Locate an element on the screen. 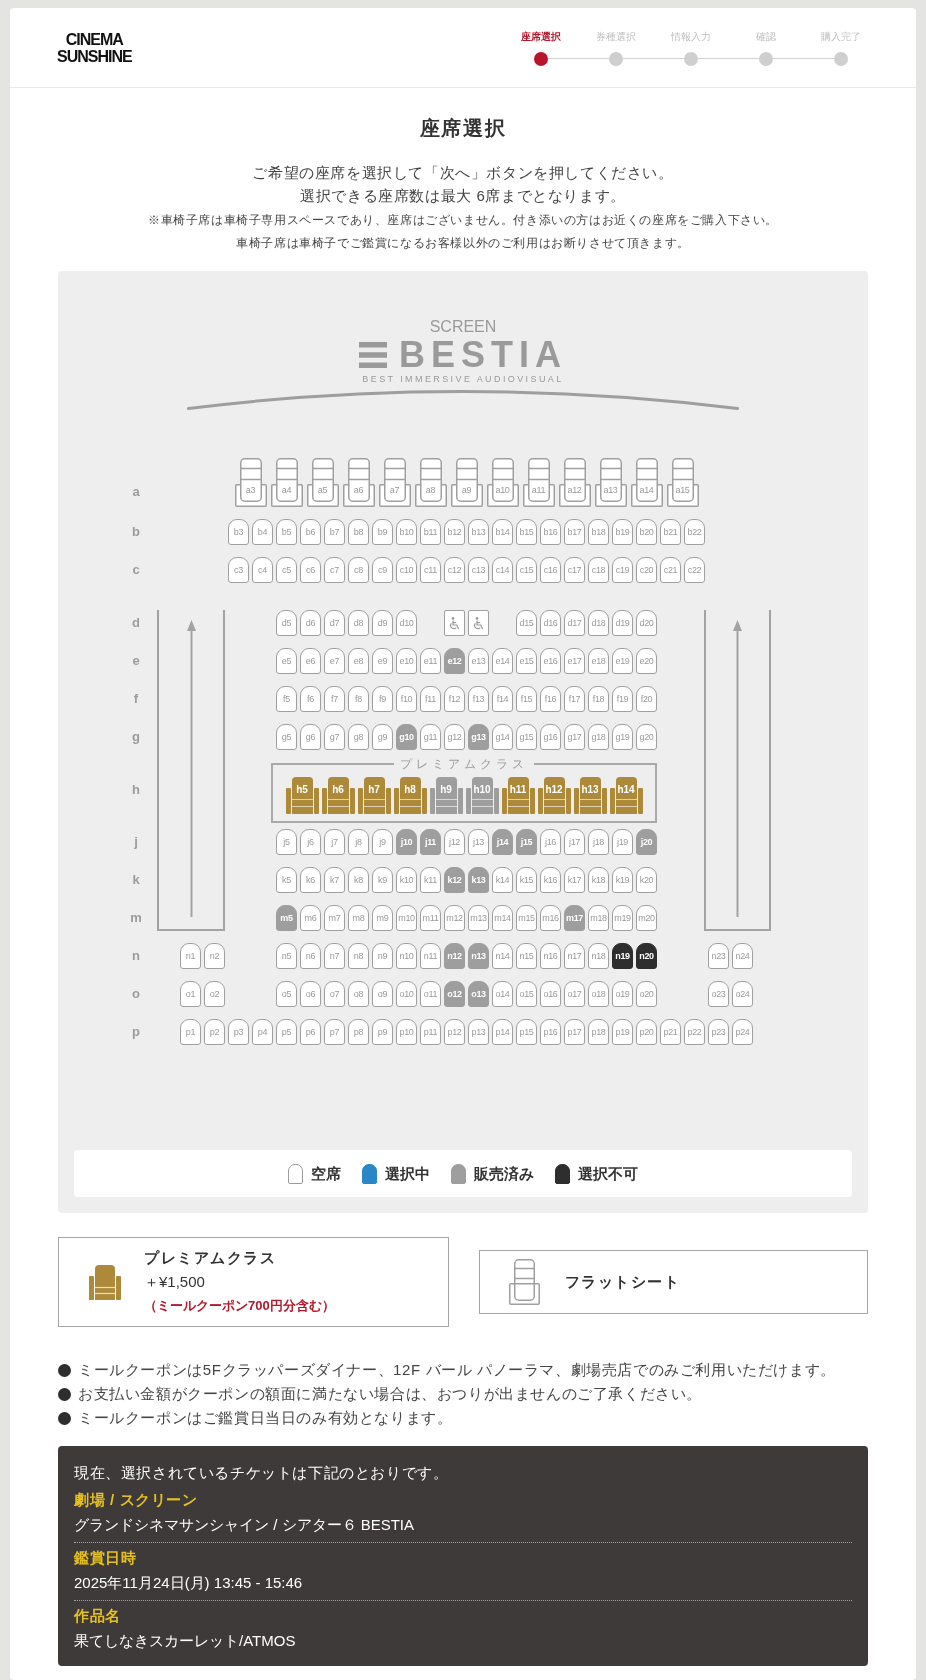 The image size is (926, 1680). seat: m19 is located at coordinates (622, 918).